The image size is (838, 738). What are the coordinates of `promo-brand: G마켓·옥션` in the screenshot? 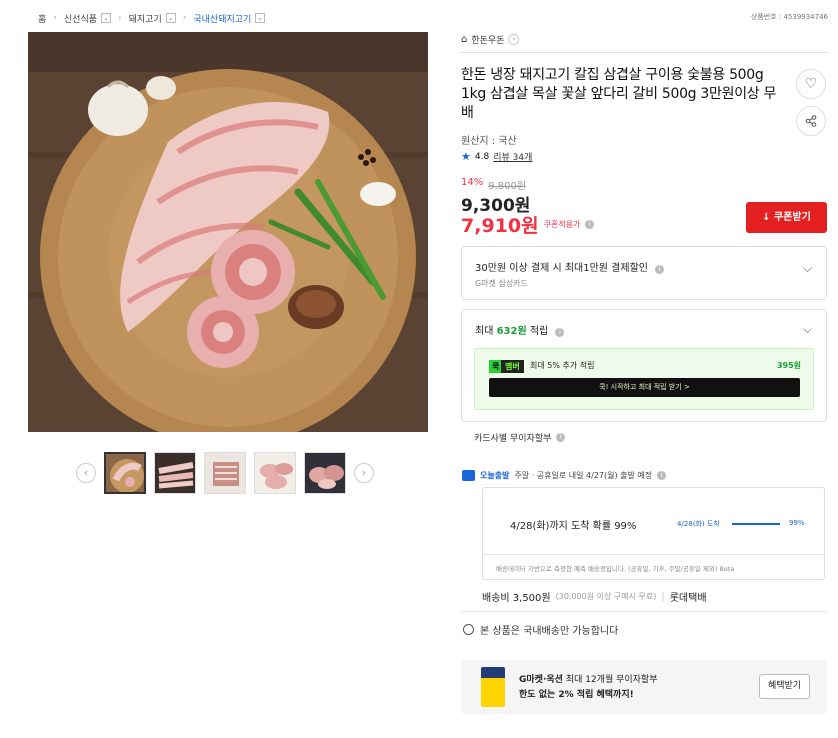 It's located at (541, 680).